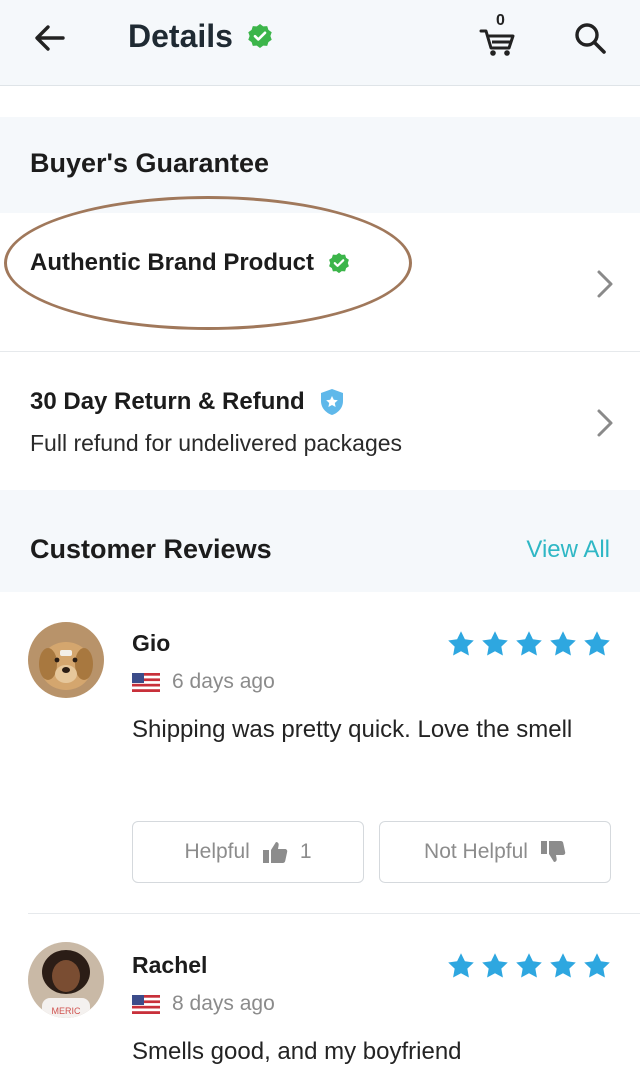 This screenshot has width=640, height=1069. What do you see at coordinates (320, 43) in the screenshot?
I see `top-bar: Details 0` at bounding box center [320, 43].